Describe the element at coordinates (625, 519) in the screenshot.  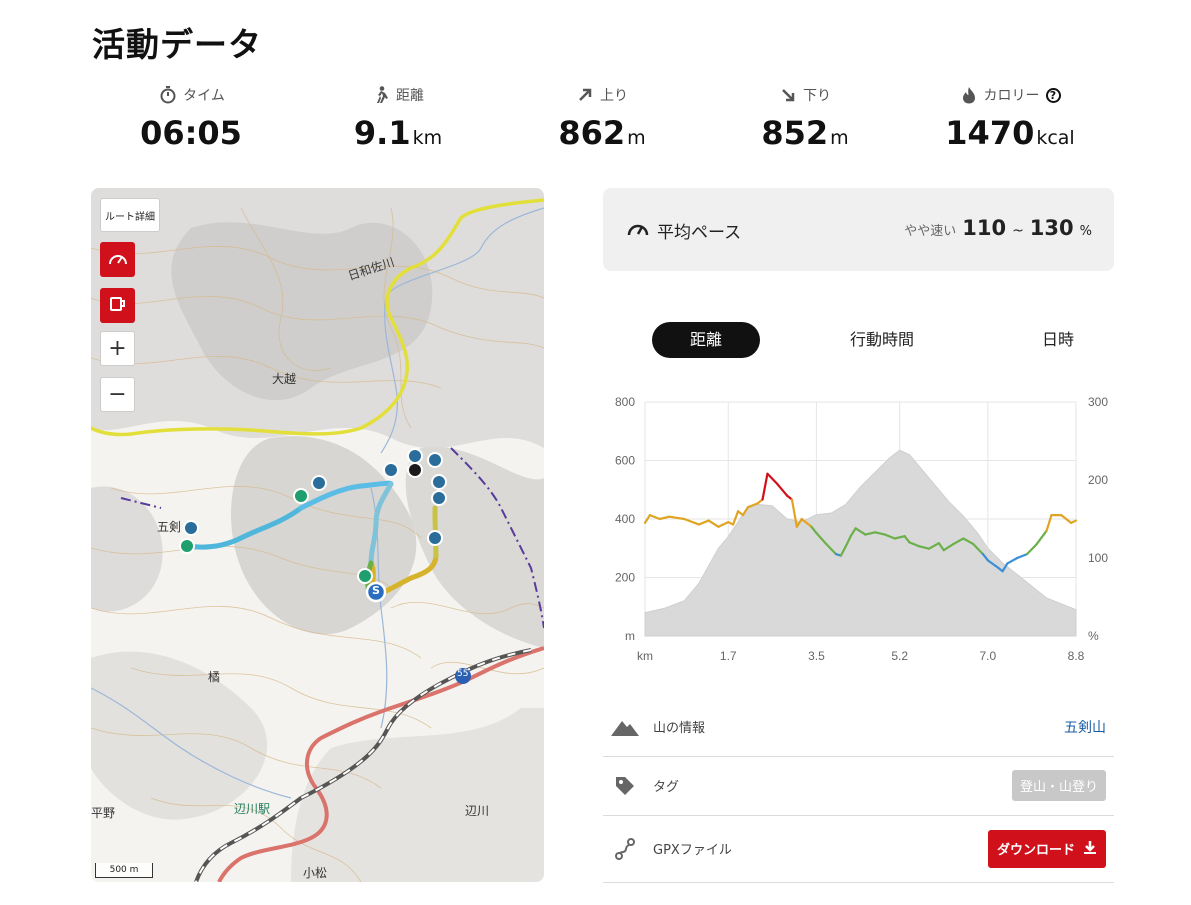
I see `y-left-tick-label: 400` at that location.